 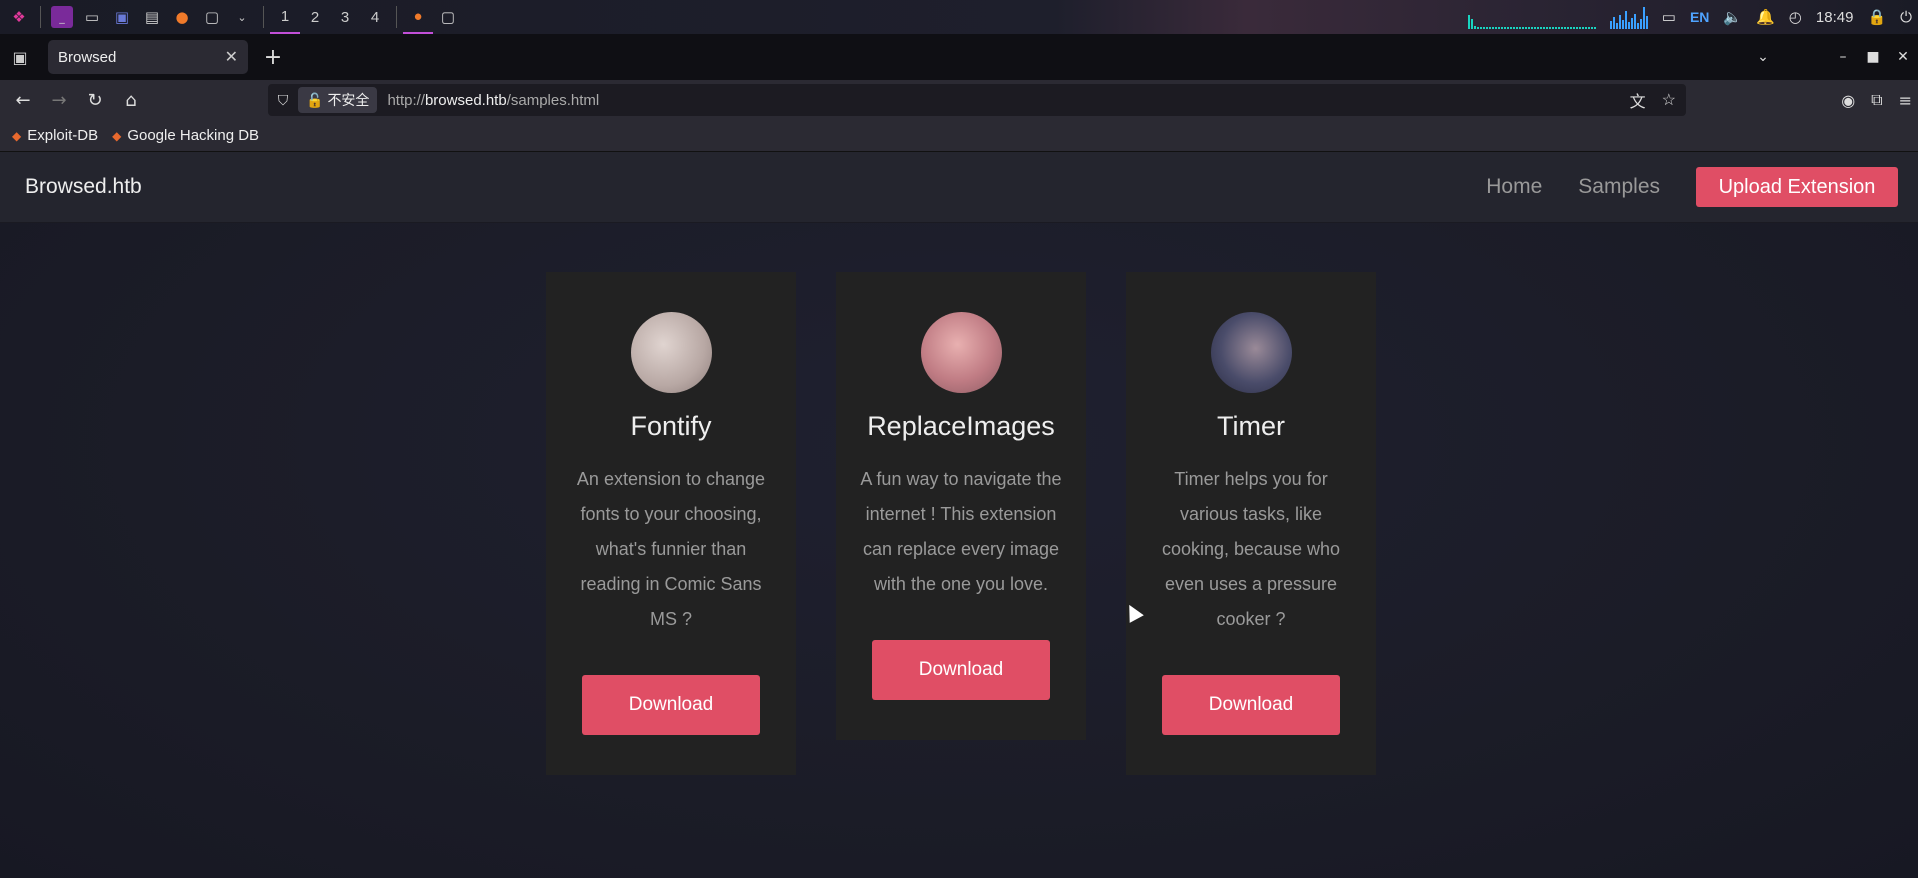 I want to click on minimize-icon: –, so click(x=1843, y=57).